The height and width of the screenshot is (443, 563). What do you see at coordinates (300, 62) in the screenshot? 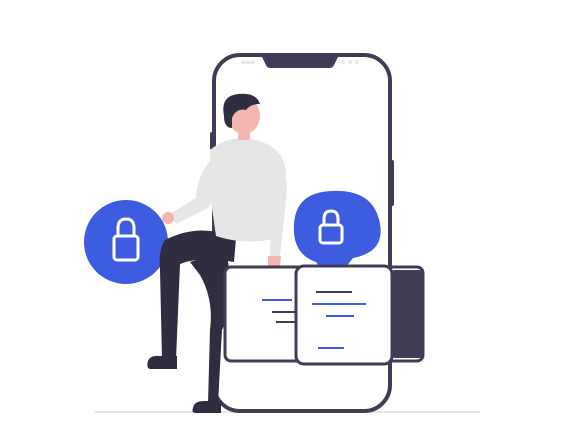
I see `phone-notch` at bounding box center [300, 62].